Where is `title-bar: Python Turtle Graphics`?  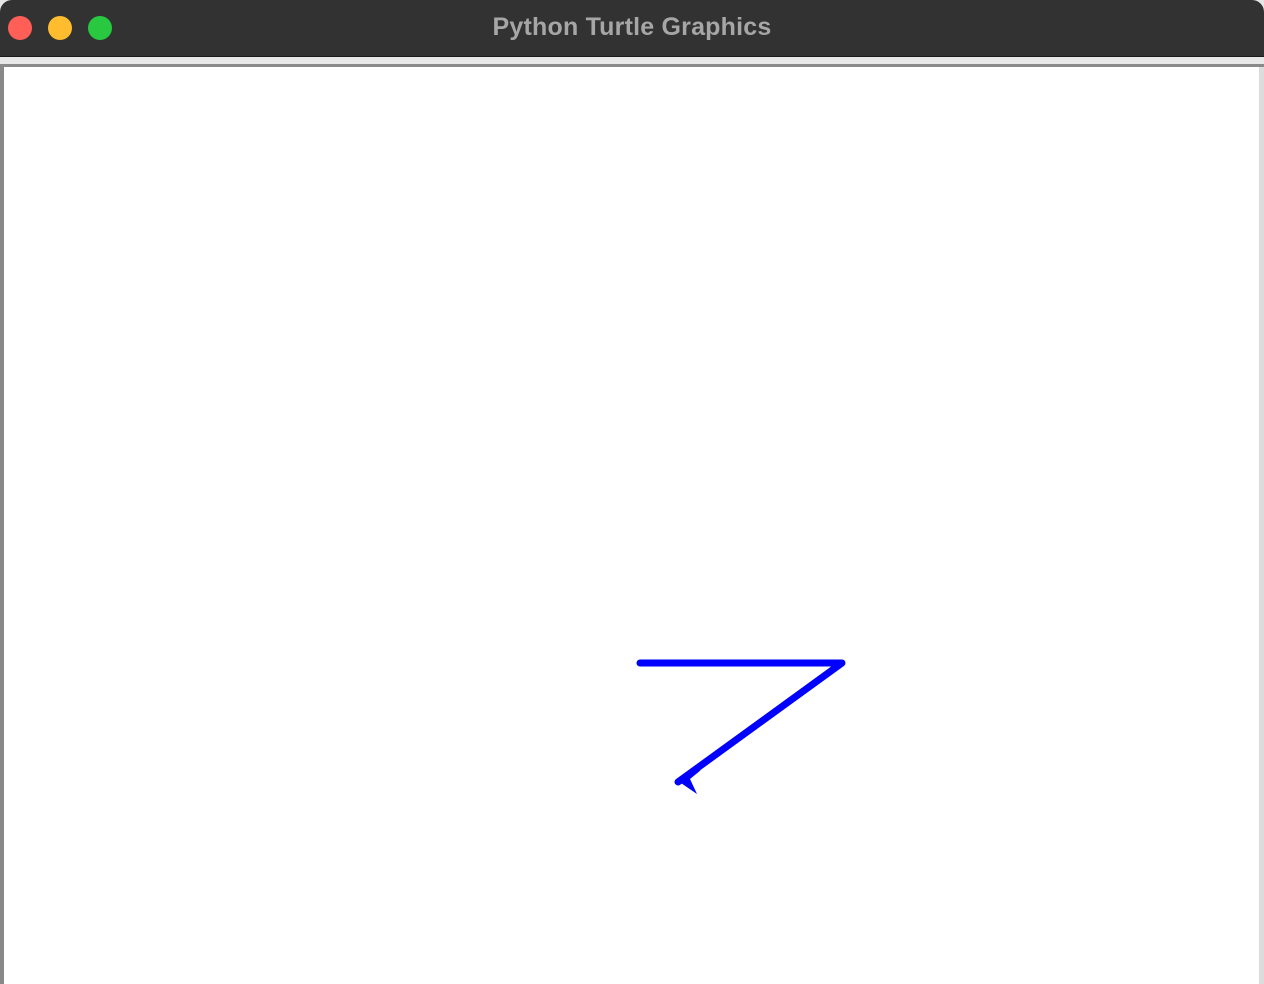 title-bar: Python Turtle Graphics is located at coordinates (632, 28).